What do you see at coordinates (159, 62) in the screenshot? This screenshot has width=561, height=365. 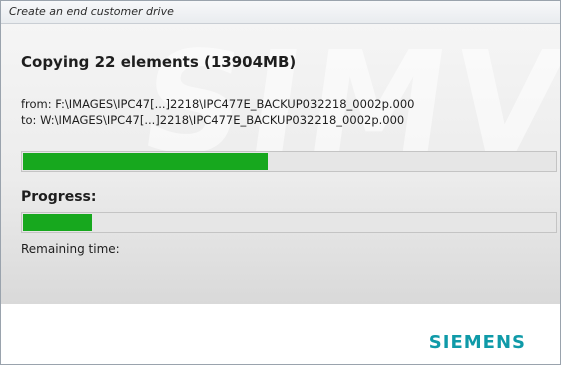 I see `copy-heading: Copying 22 elements (13904MB)` at bounding box center [159, 62].